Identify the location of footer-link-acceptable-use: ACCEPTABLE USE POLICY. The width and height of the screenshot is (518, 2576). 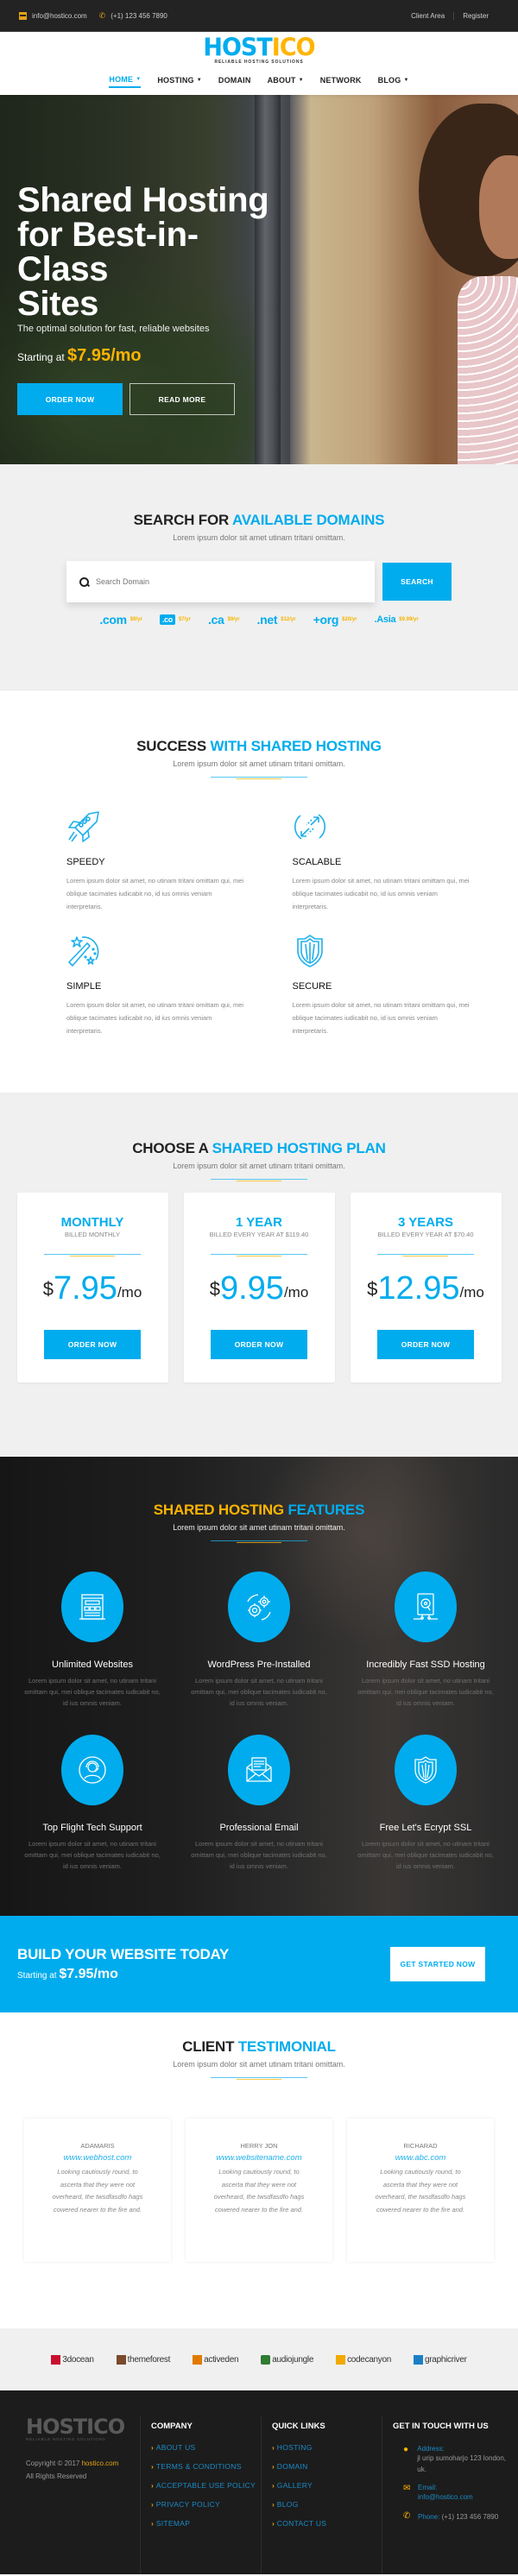
(206, 2485).